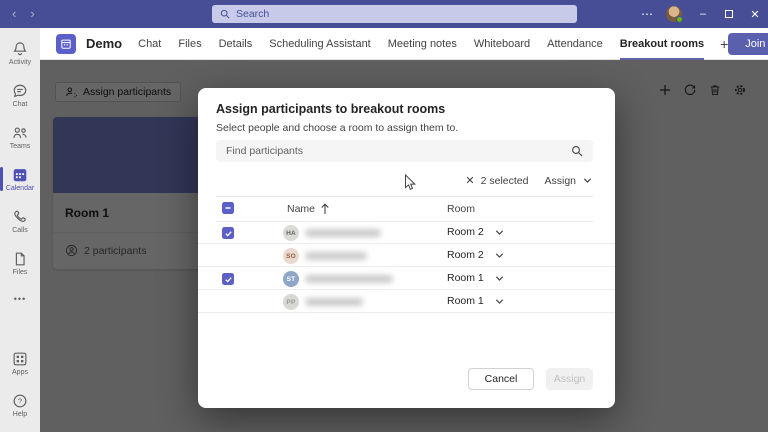  What do you see at coordinates (748, 43) in the screenshot?
I see `join-button: Join` at bounding box center [748, 43].